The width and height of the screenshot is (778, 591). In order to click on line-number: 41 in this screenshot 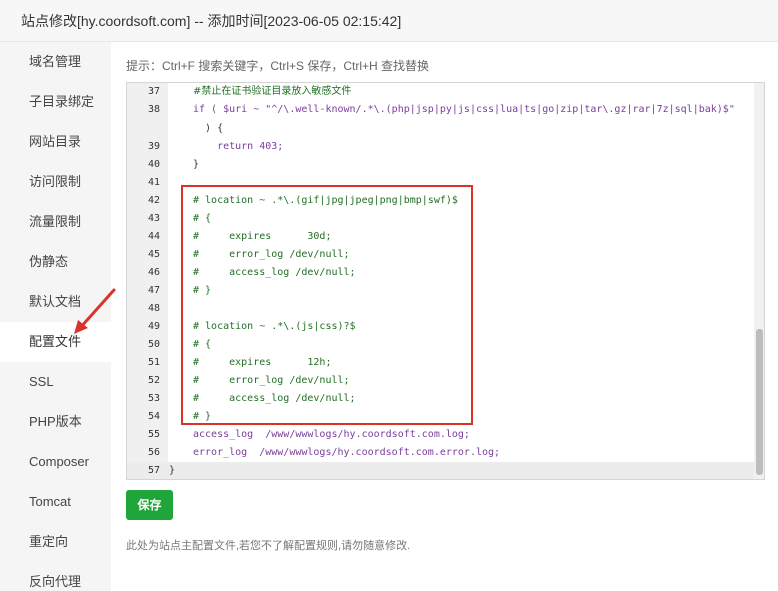, I will do `click(153, 182)`.